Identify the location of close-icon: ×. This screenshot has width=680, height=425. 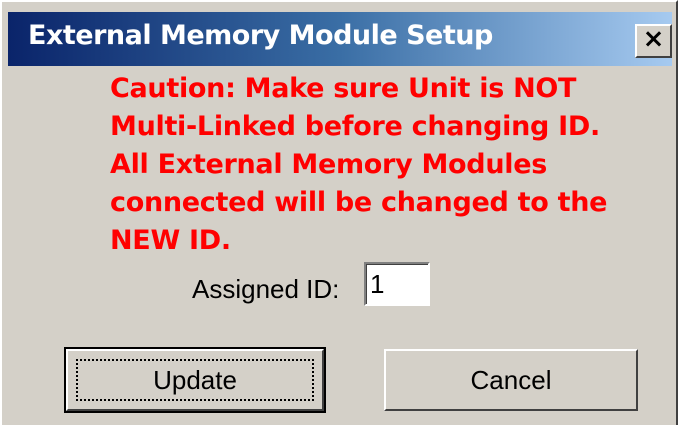
(653, 39).